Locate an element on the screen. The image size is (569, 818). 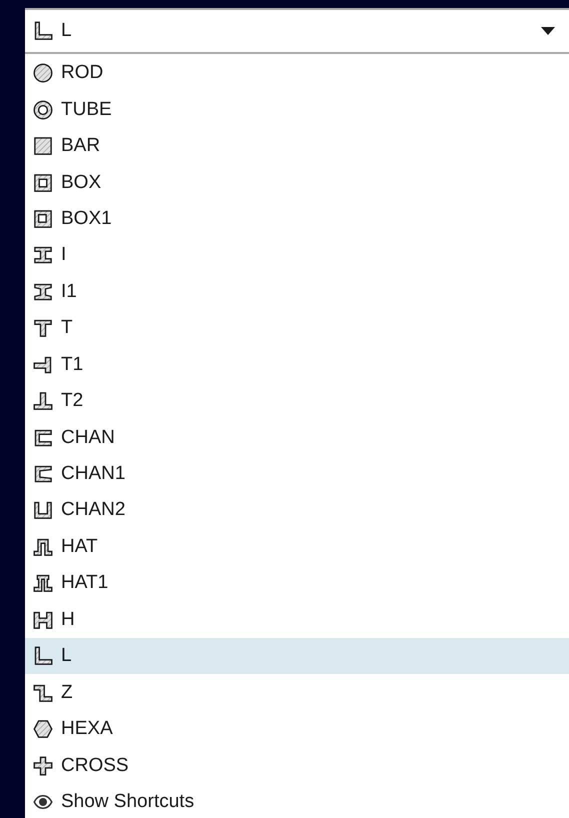
section-option: TUBE is located at coordinates (297, 109).